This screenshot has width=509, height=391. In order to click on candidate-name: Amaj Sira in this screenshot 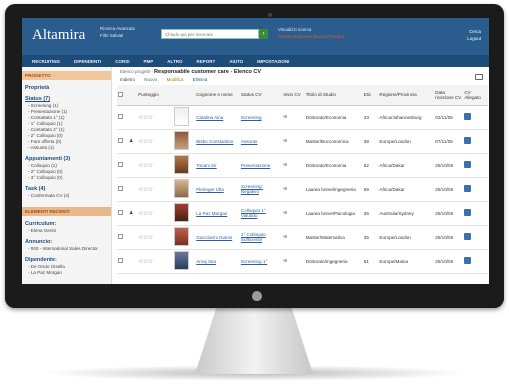, I will do `click(217, 261)`.